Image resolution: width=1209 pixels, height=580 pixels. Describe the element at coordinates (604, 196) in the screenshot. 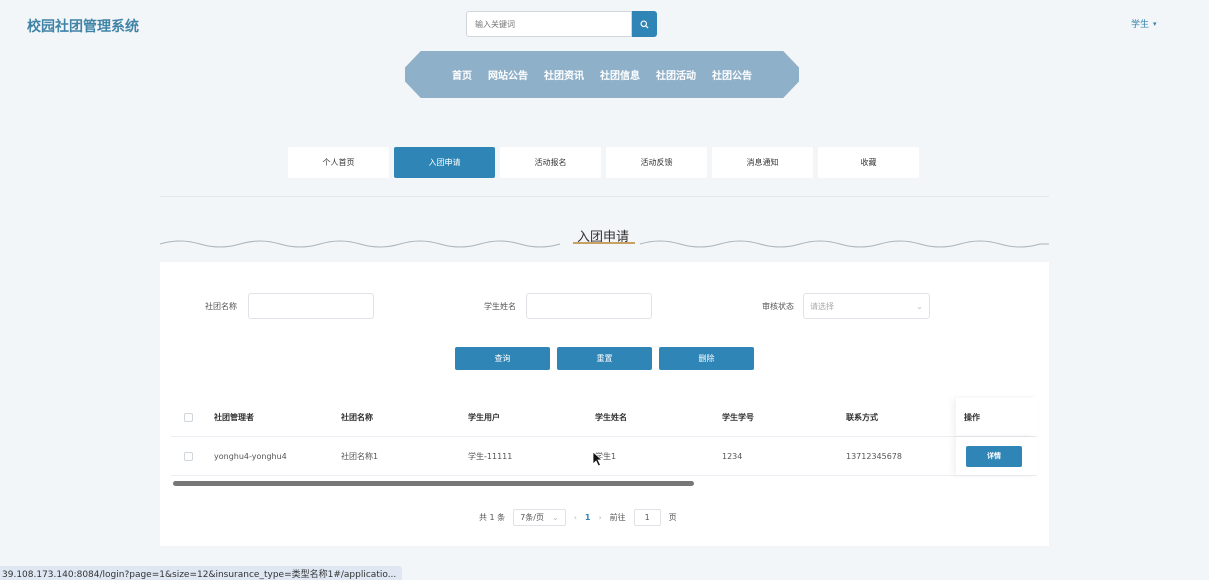

I see `divider` at that location.